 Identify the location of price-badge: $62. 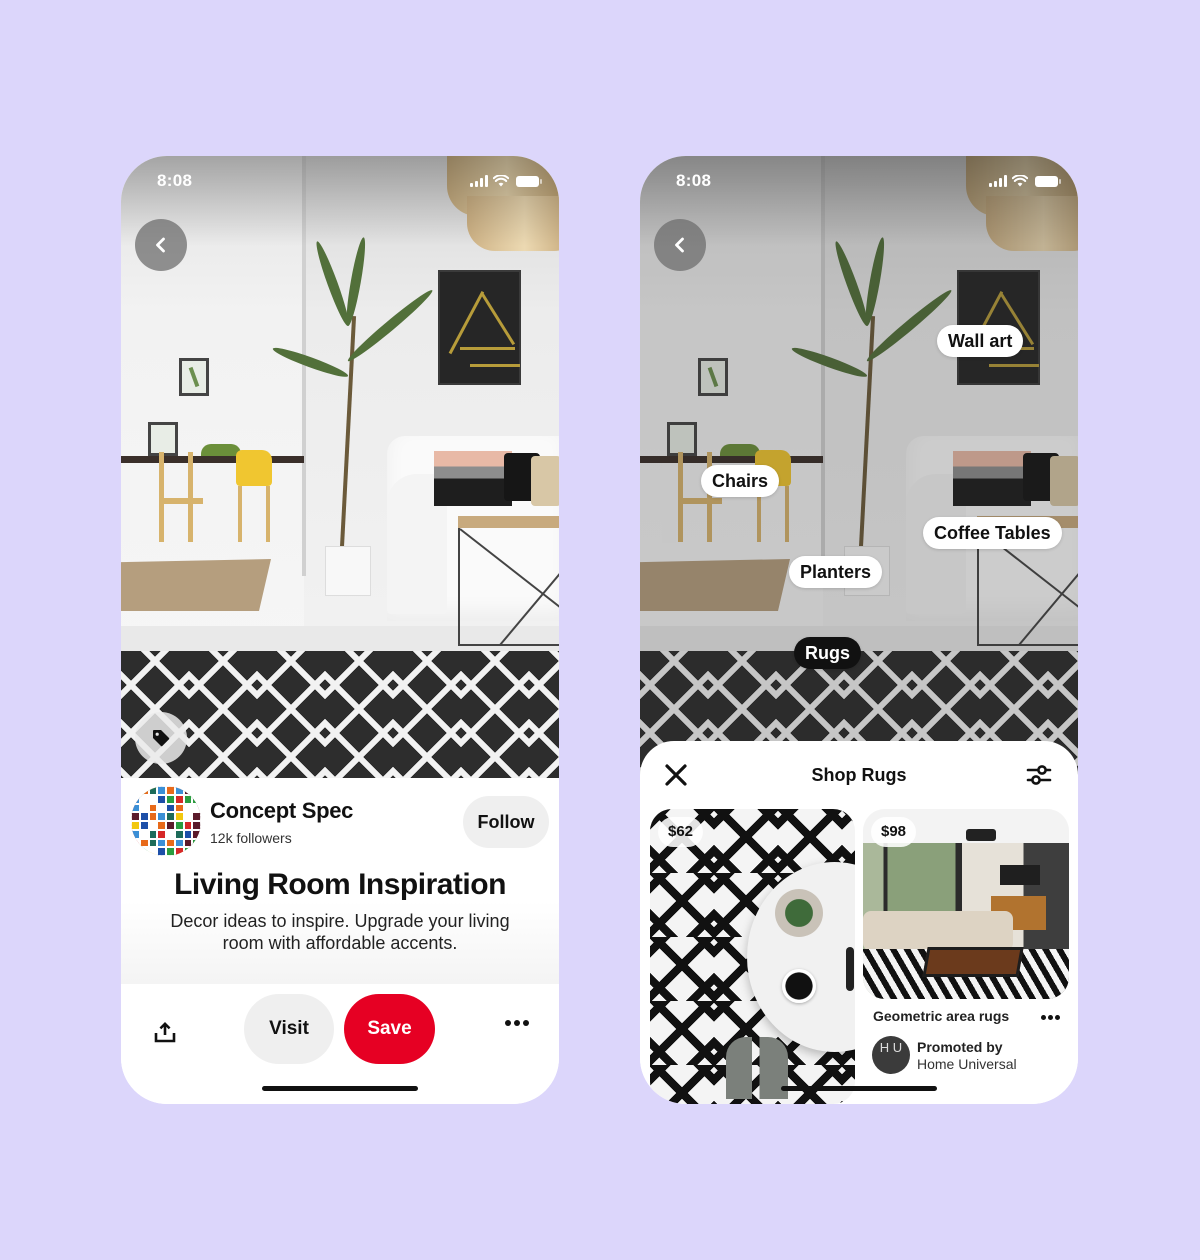
(681, 832).